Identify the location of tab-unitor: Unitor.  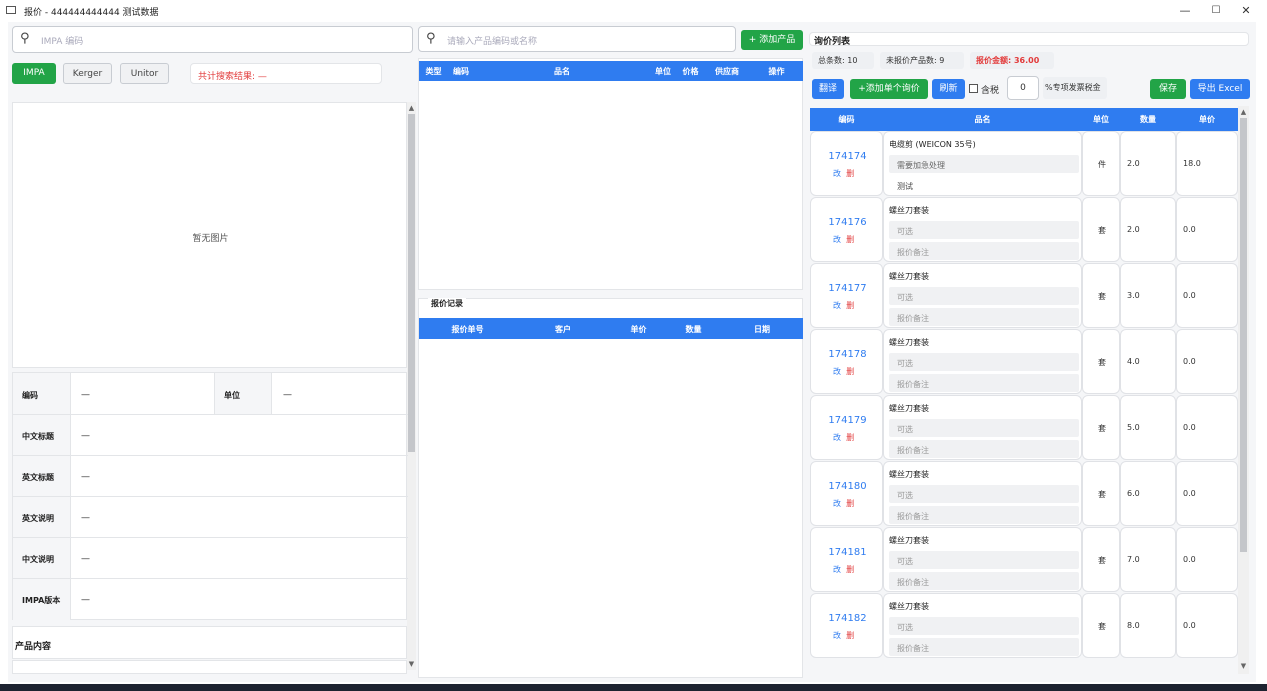
(144, 73).